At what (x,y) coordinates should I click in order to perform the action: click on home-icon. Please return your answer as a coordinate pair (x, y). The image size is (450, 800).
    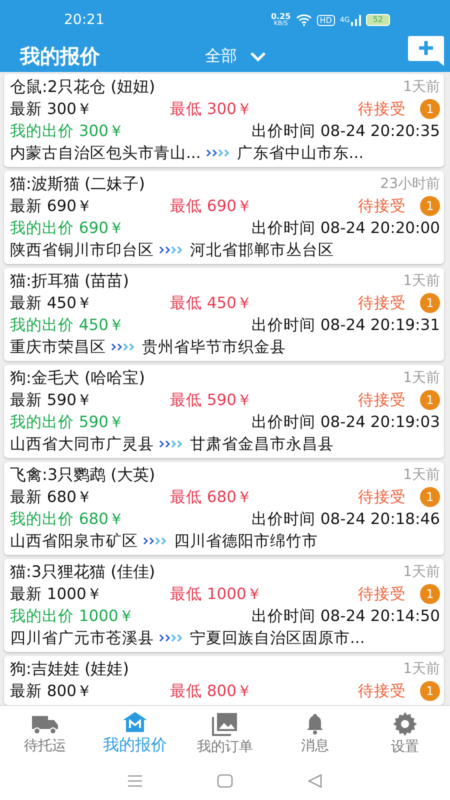
    Looking at the image, I should click on (225, 781).